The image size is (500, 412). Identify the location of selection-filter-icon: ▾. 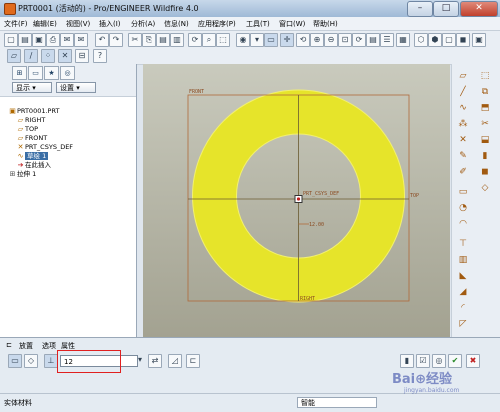
(257, 40).